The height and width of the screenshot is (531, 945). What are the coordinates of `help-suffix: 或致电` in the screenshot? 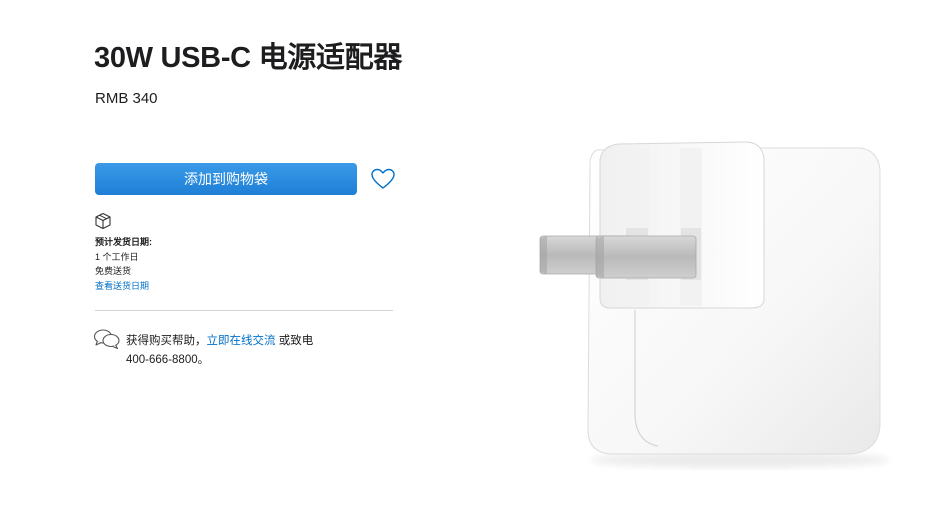 It's located at (294, 341).